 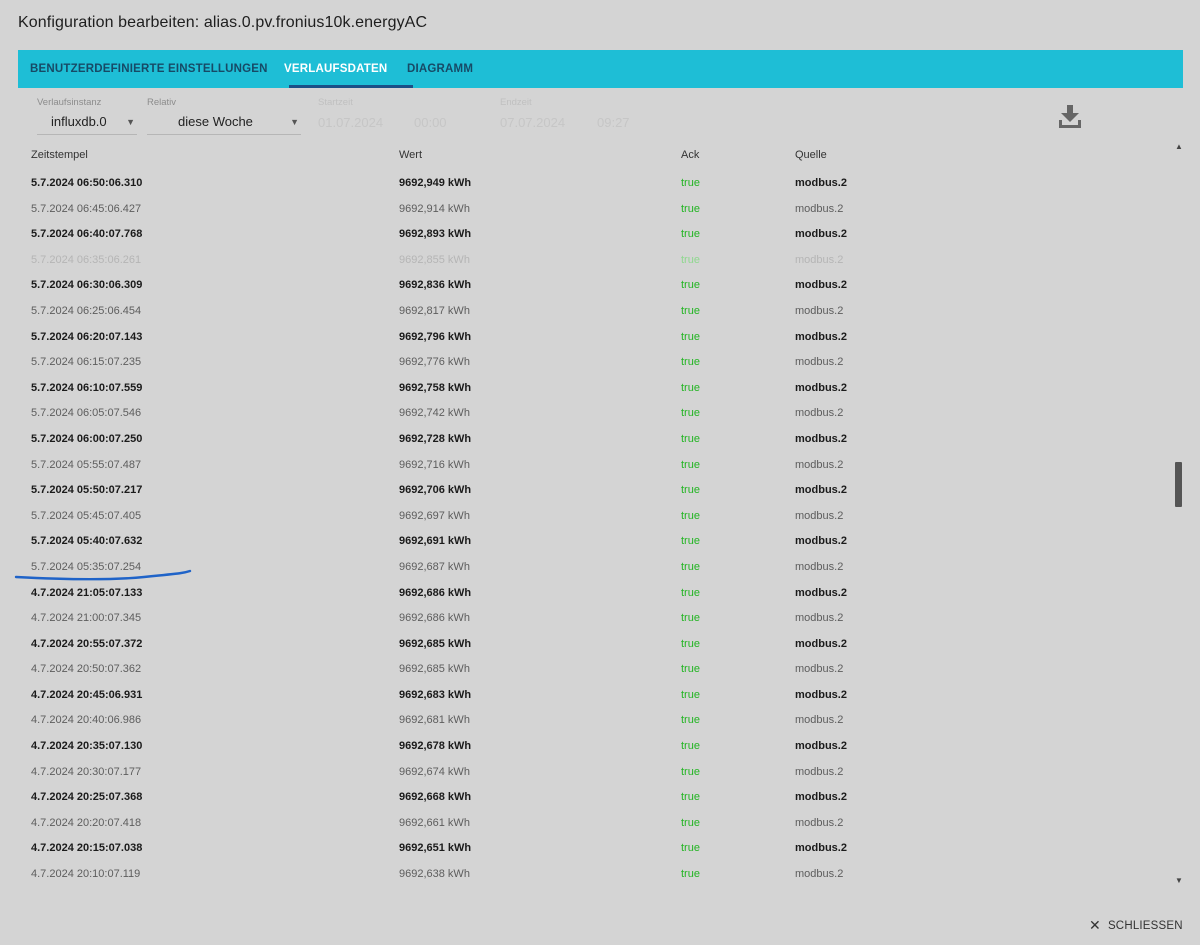 What do you see at coordinates (87, 438) in the screenshot?
I see `timestamp-cell: 5.7.2024 06:00:07.250` at bounding box center [87, 438].